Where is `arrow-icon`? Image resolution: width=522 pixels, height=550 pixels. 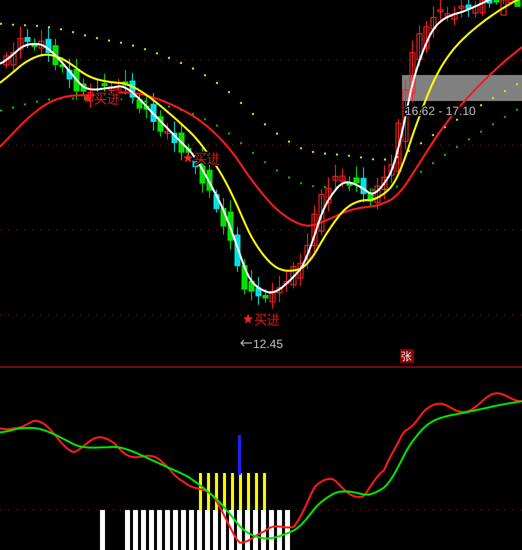 arrow-icon is located at coordinates (246, 343).